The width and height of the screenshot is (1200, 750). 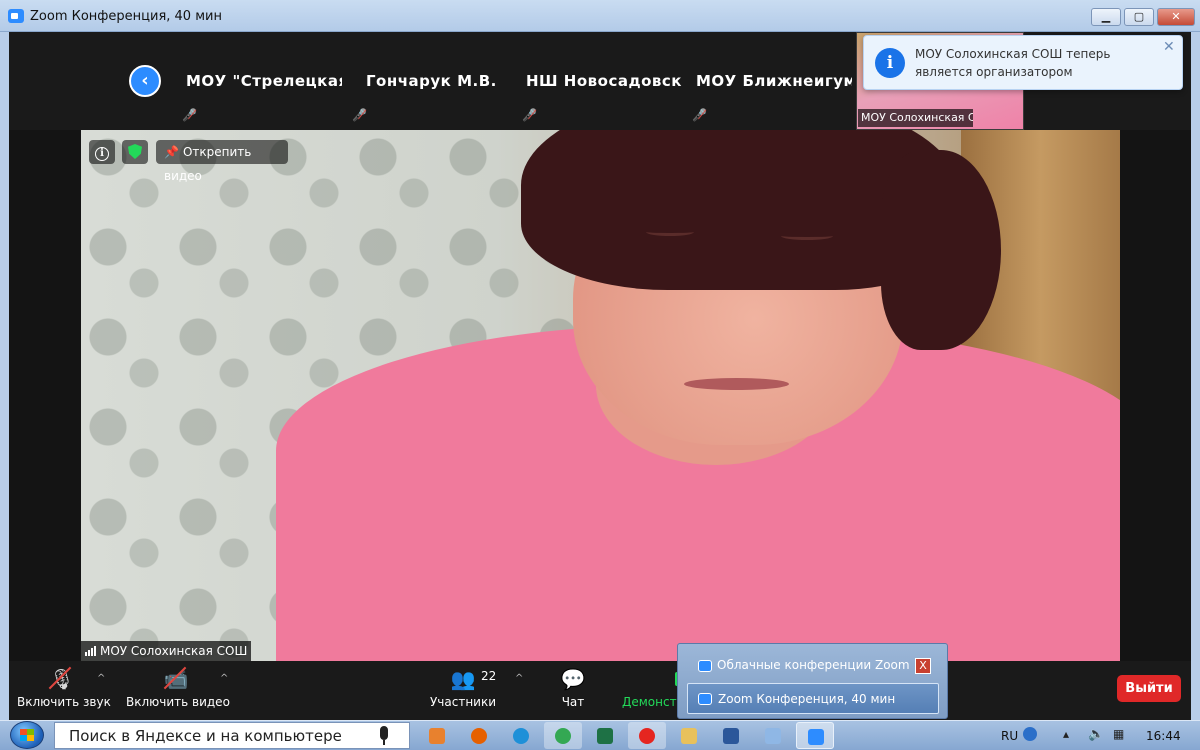 What do you see at coordinates (1009, 736) in the screenshot?
I see `language-indicator: RU` at bounding box center [1009, 736].